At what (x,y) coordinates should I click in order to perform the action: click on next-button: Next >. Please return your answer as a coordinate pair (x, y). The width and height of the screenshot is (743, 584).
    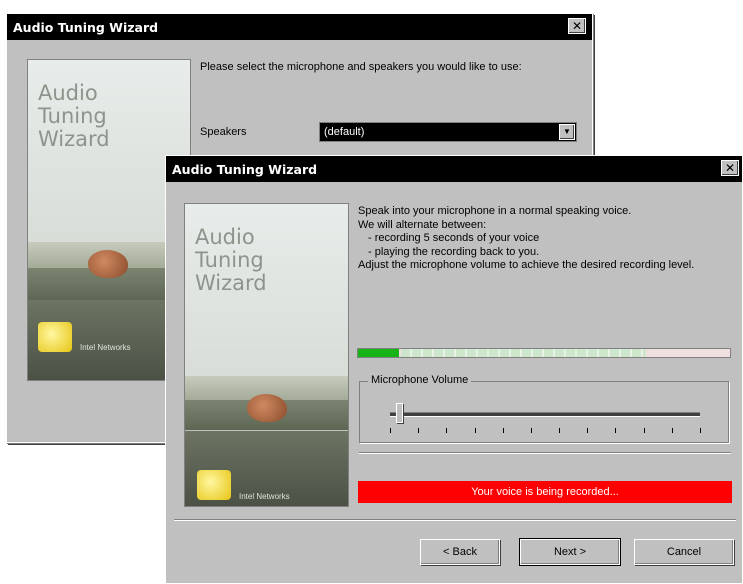
    Looking at the image, I should click on (570, 552).